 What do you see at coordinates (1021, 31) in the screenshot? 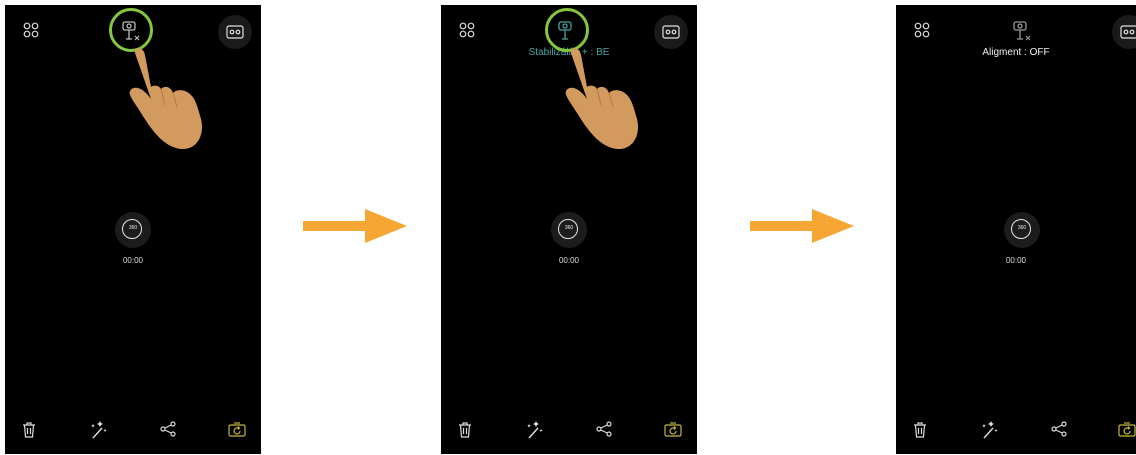
I see `gimbal-icon` at bounding box center [1021, 31].